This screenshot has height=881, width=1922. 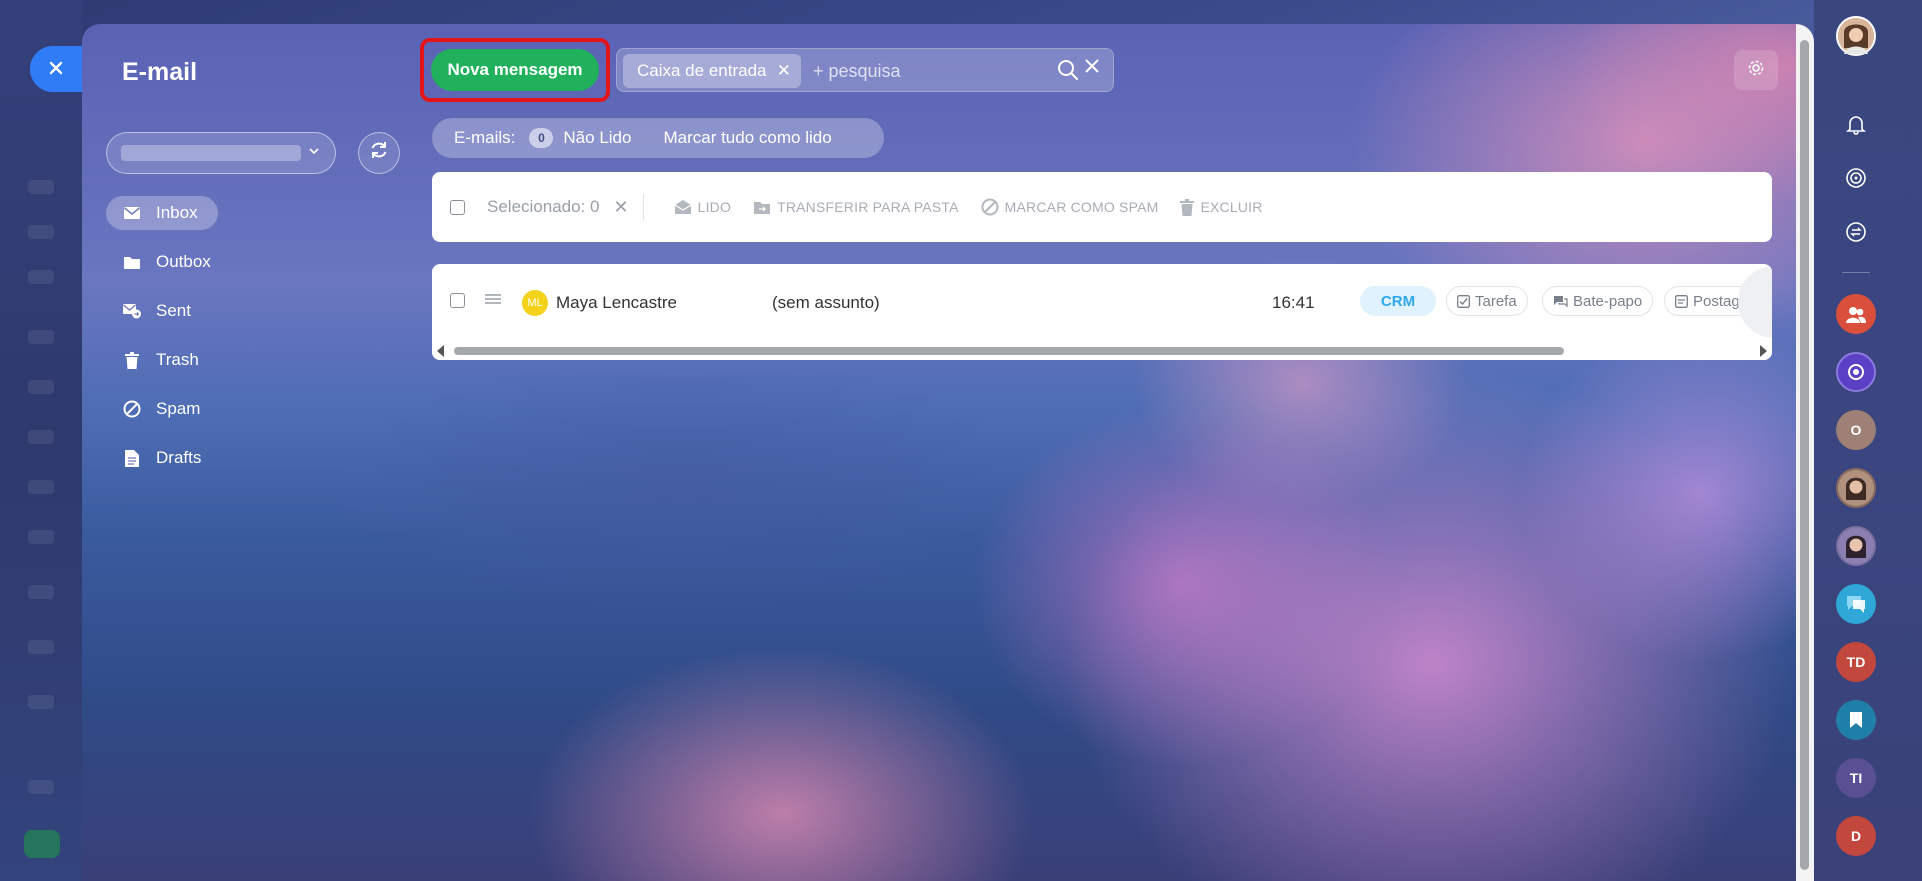 What do you see at coordinates (457, 300) in the screenshot?
I see `row-checkbox` at bounding box center [457, 300].